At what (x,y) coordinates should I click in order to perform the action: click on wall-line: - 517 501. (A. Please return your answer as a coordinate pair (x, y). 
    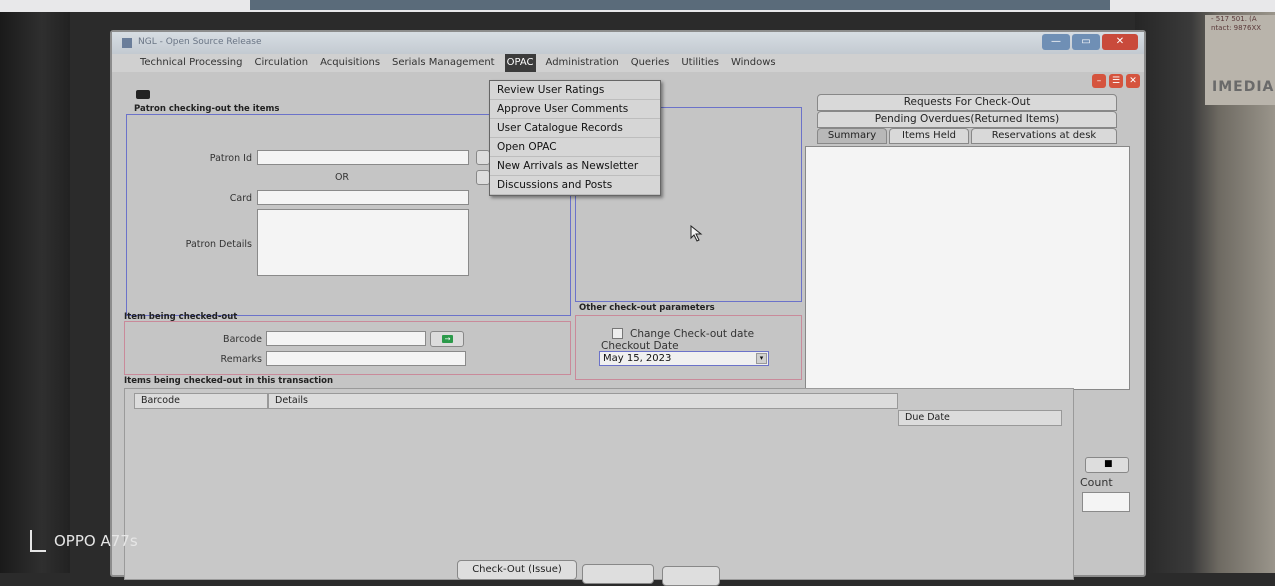
    Looking at the image, I should click on (1234, 19).